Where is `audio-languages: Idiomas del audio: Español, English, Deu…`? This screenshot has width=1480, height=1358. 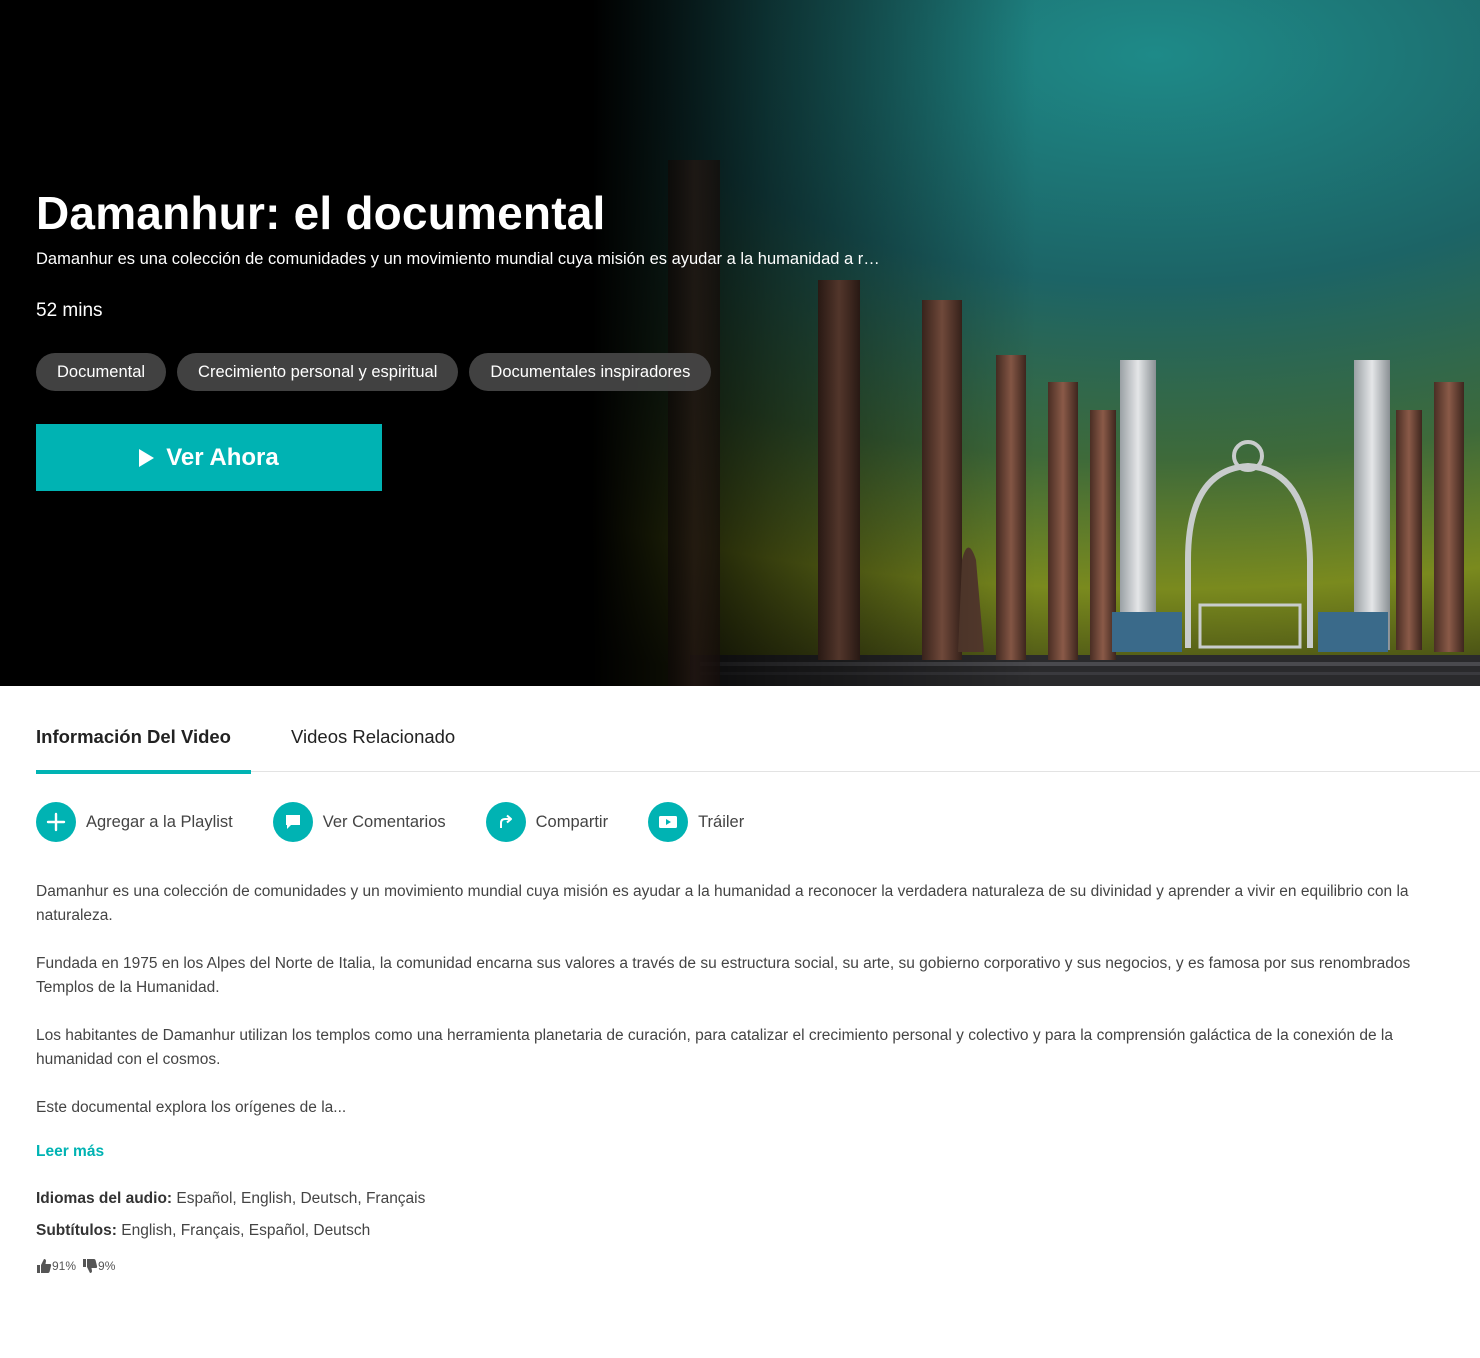
audio-languages: Idiomas del audio: Español, English, Deu… is located at coordinates (230, 1199).